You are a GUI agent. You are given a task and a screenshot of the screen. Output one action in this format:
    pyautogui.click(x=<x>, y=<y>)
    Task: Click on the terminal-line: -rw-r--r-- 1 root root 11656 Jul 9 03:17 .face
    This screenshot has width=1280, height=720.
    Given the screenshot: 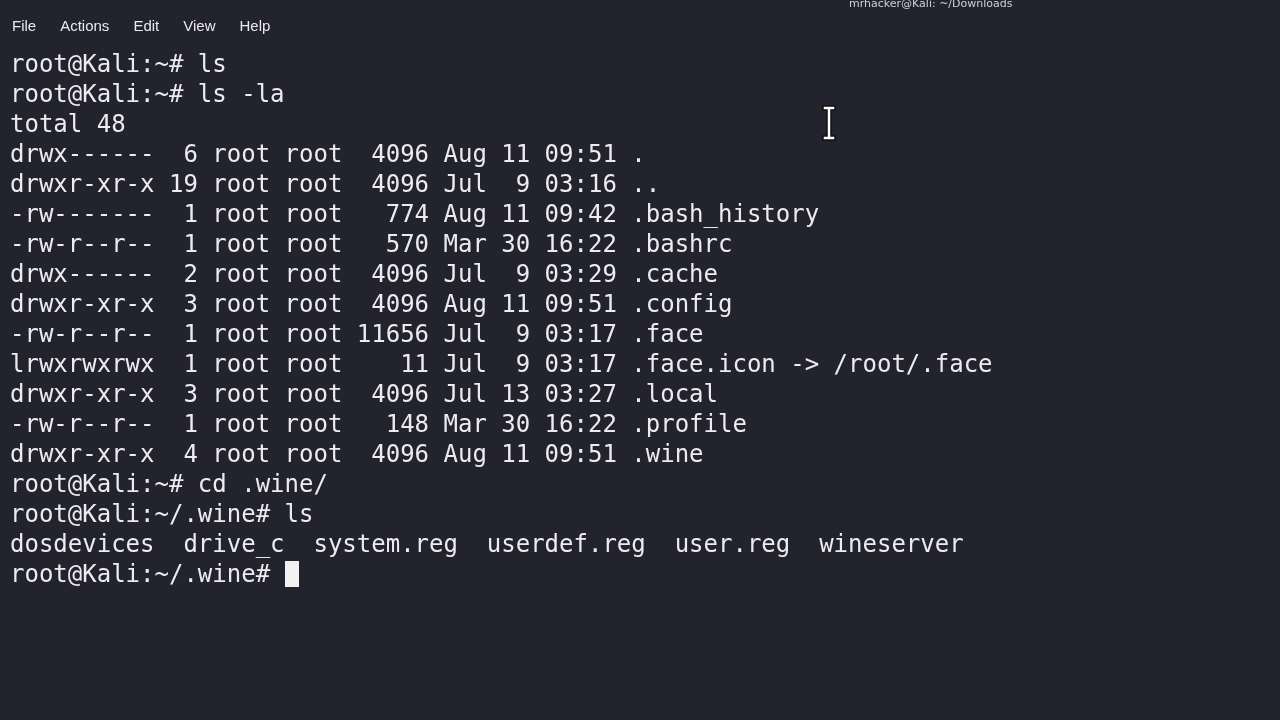 What is the action you would take?
    pyautogui.click(x=357, y=334)
    